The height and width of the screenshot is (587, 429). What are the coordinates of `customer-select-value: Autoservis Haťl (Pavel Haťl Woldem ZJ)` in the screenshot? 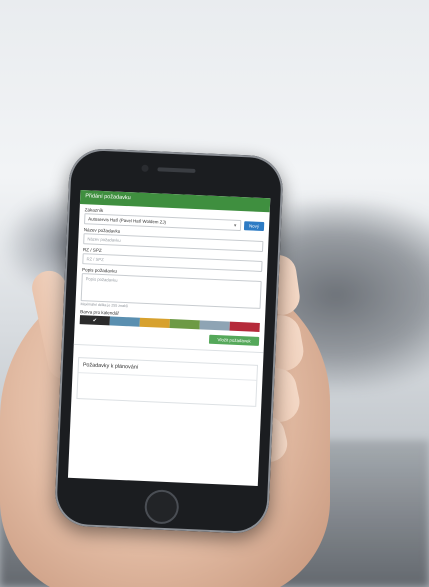 It's located at (127, 220).